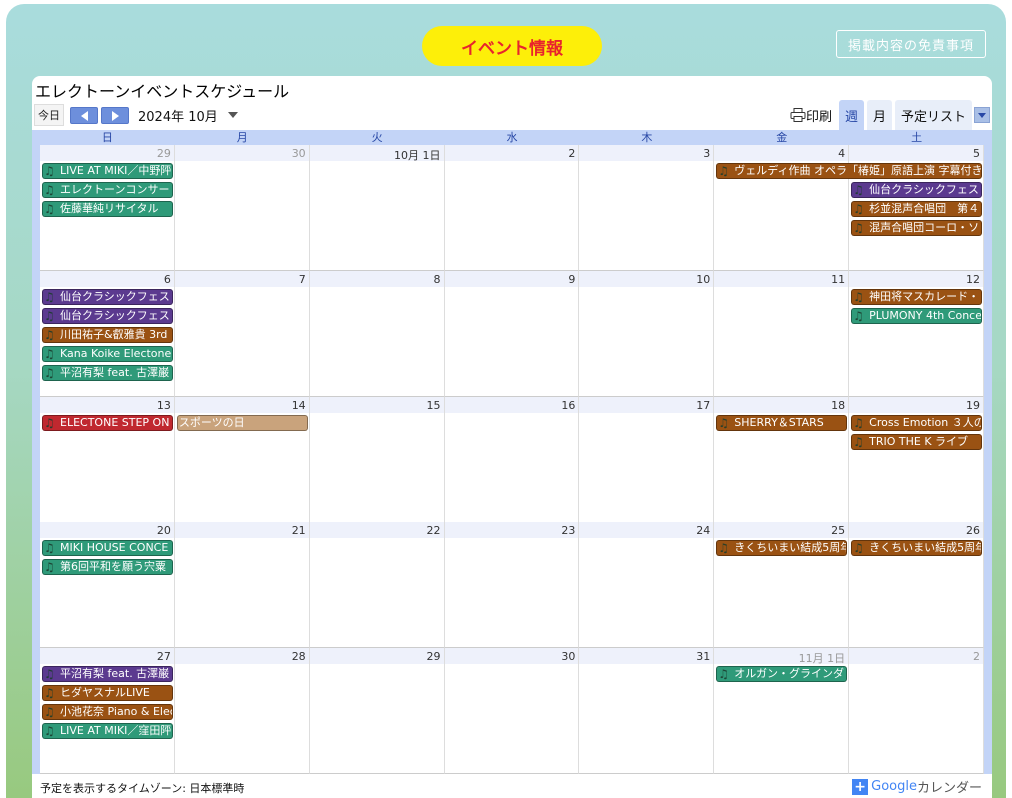  What do you see at coordinates (512, 459) in the screenshot?
I see `day-cell: 16` at bounding box center [512, 459].